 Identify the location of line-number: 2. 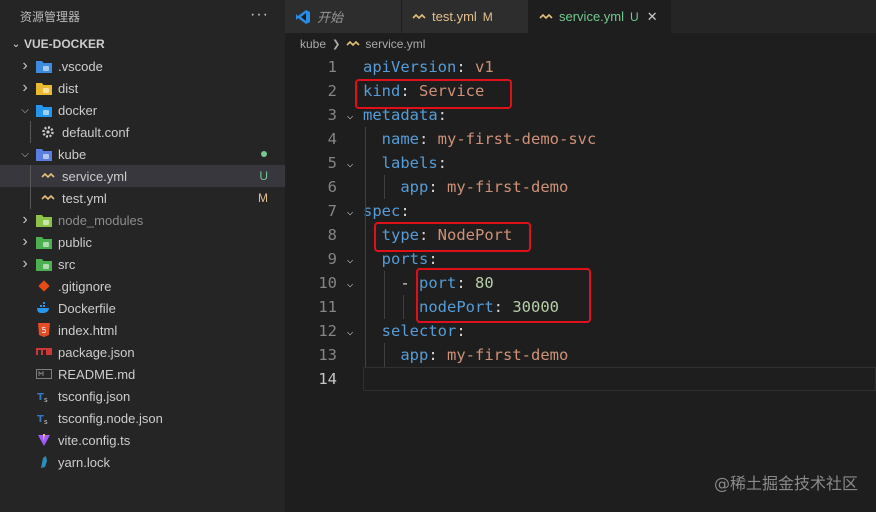
(332, 91).